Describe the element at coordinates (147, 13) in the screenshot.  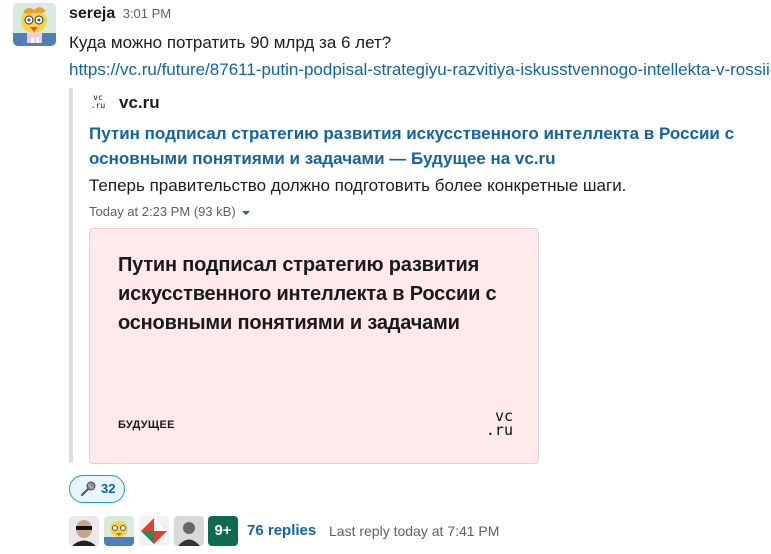
I see `message-timestamp: 3:01 PM` at that location.